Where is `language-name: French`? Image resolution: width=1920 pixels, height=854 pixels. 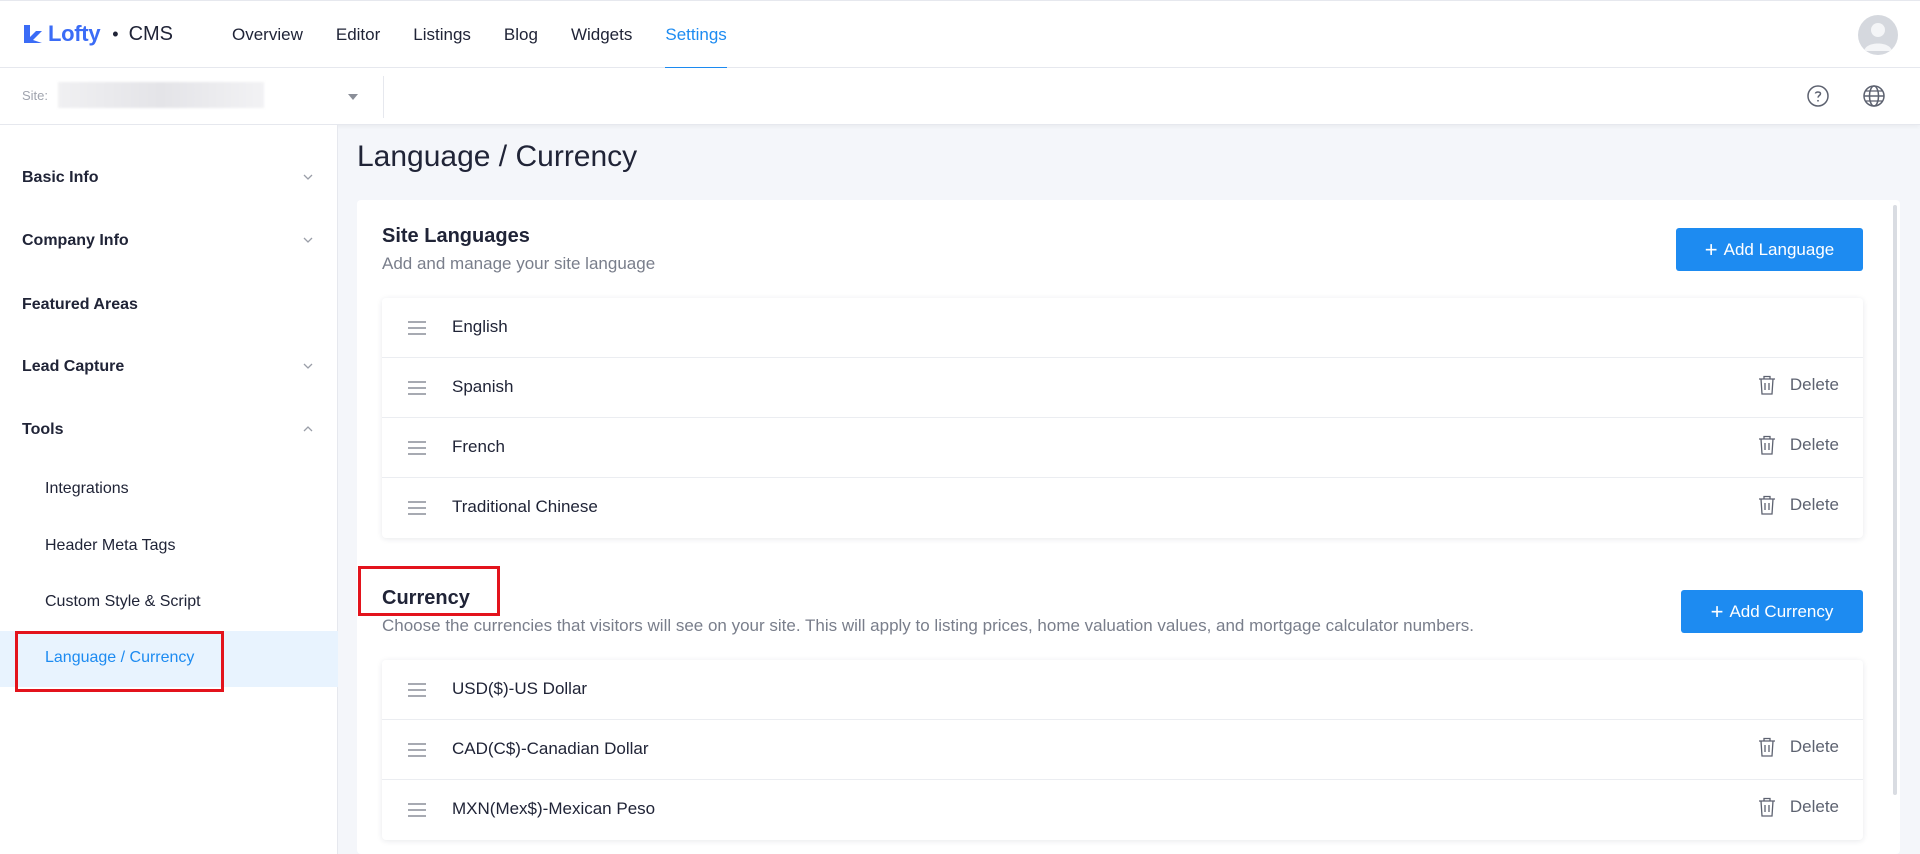 language-name: French is located at coordinates (478, 446).